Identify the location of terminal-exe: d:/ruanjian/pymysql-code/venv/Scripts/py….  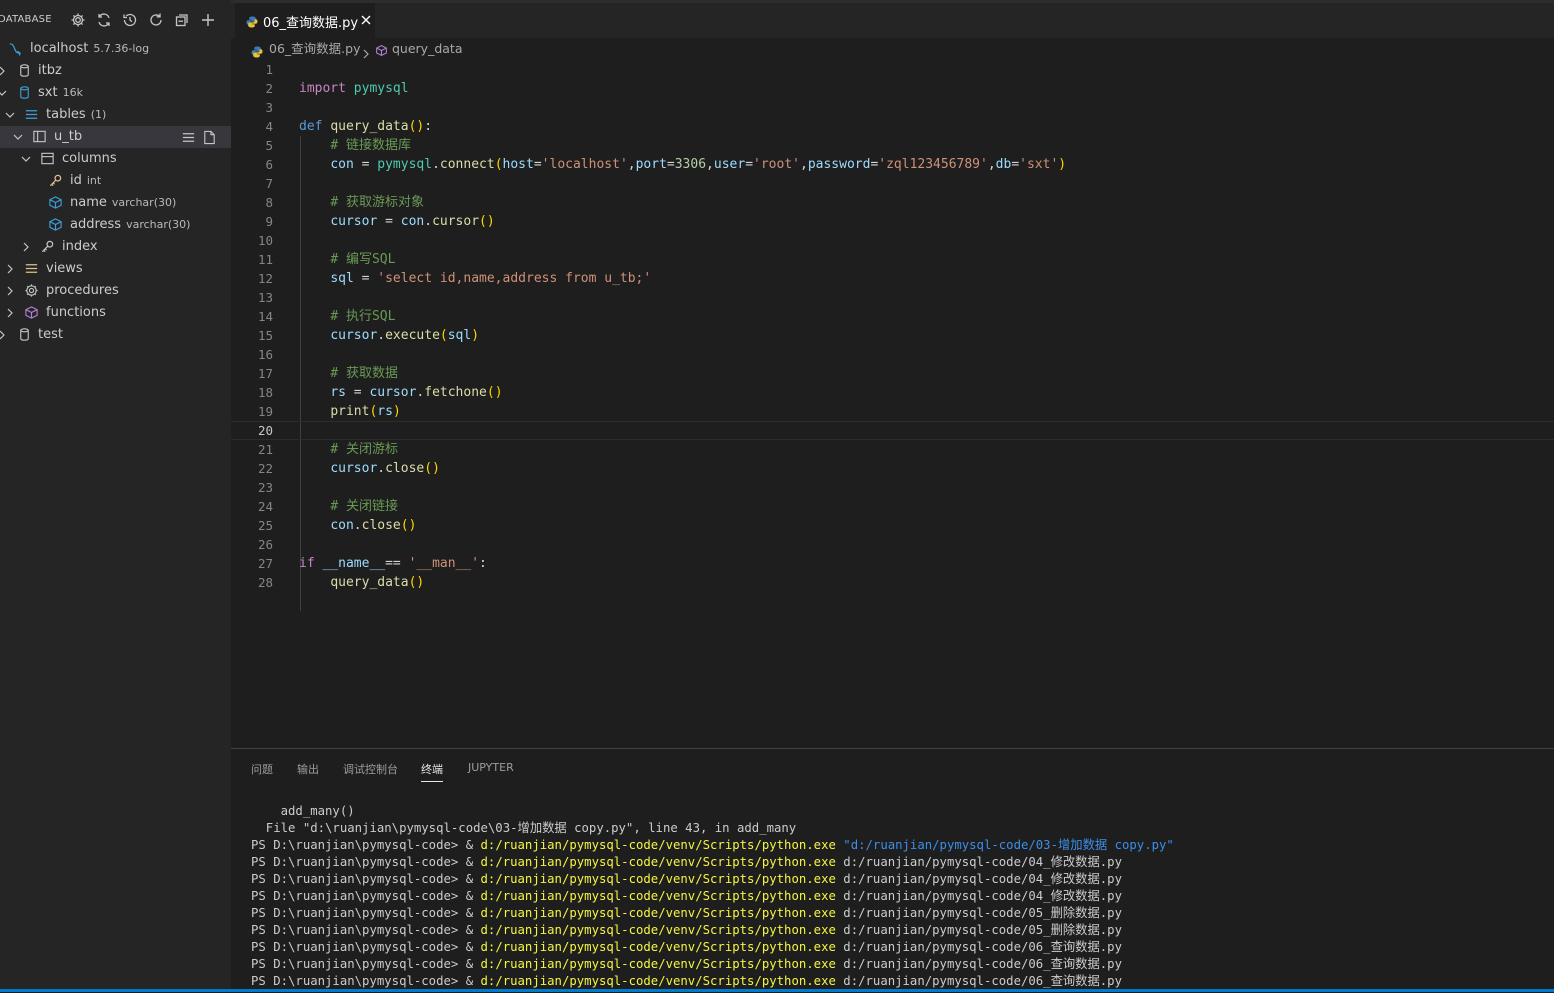
(658, 947).